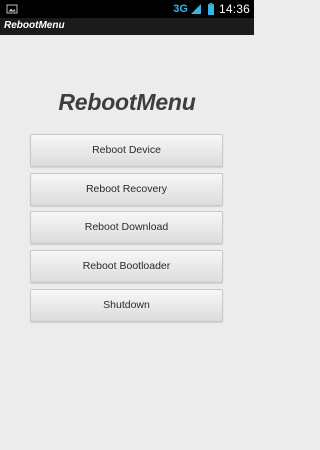 The height and width of the screenshot is (450, 320). I want to click on network-type: 3G, so click(180, 9).